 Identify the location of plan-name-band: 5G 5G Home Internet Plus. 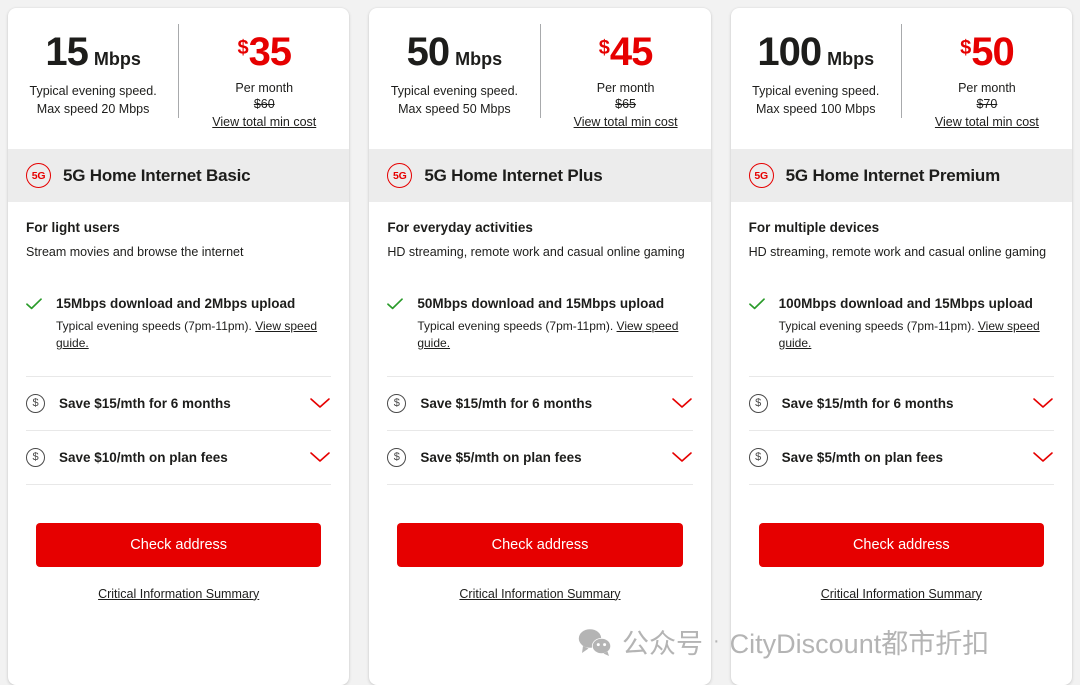
(540, 175).